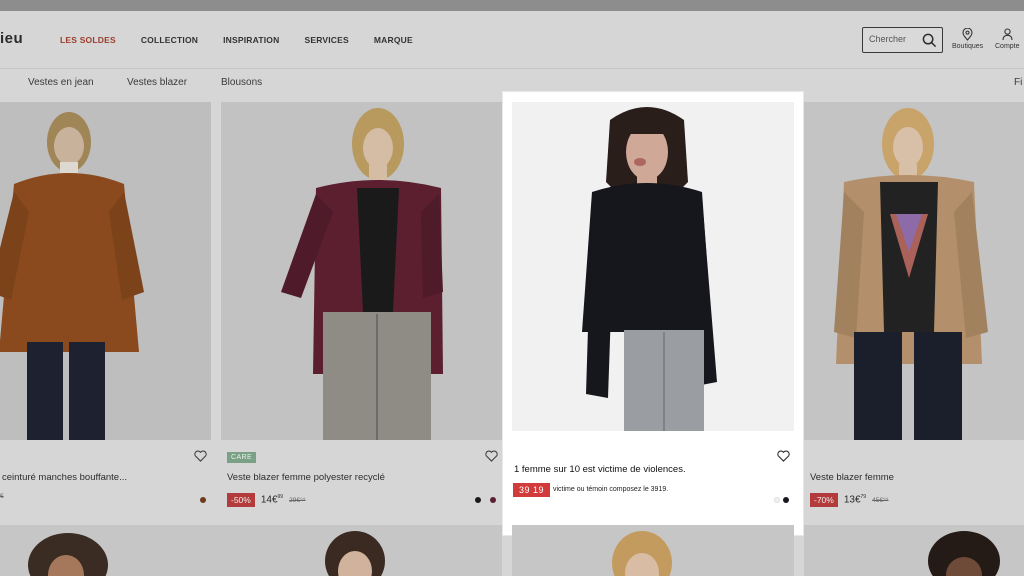  Describe the element at coordinates (880, 500) in the screenshot. I see `old-price: 45€⁹⁹` at that location.